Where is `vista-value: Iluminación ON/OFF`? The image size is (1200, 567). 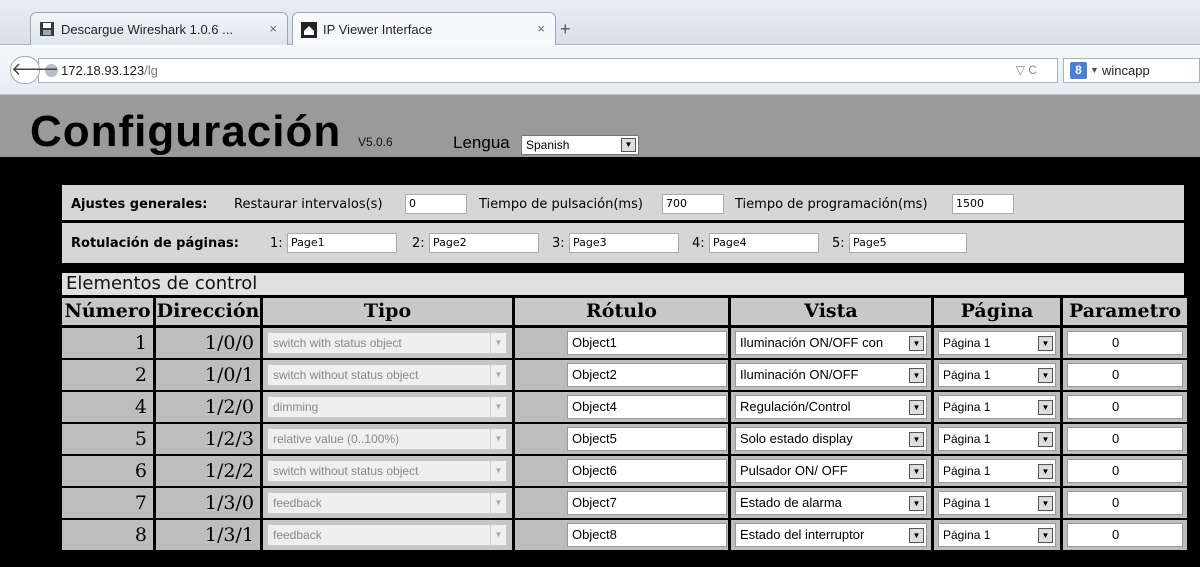
vista-value: Iluminación ON/OFF is located at coordinates (799, 374).